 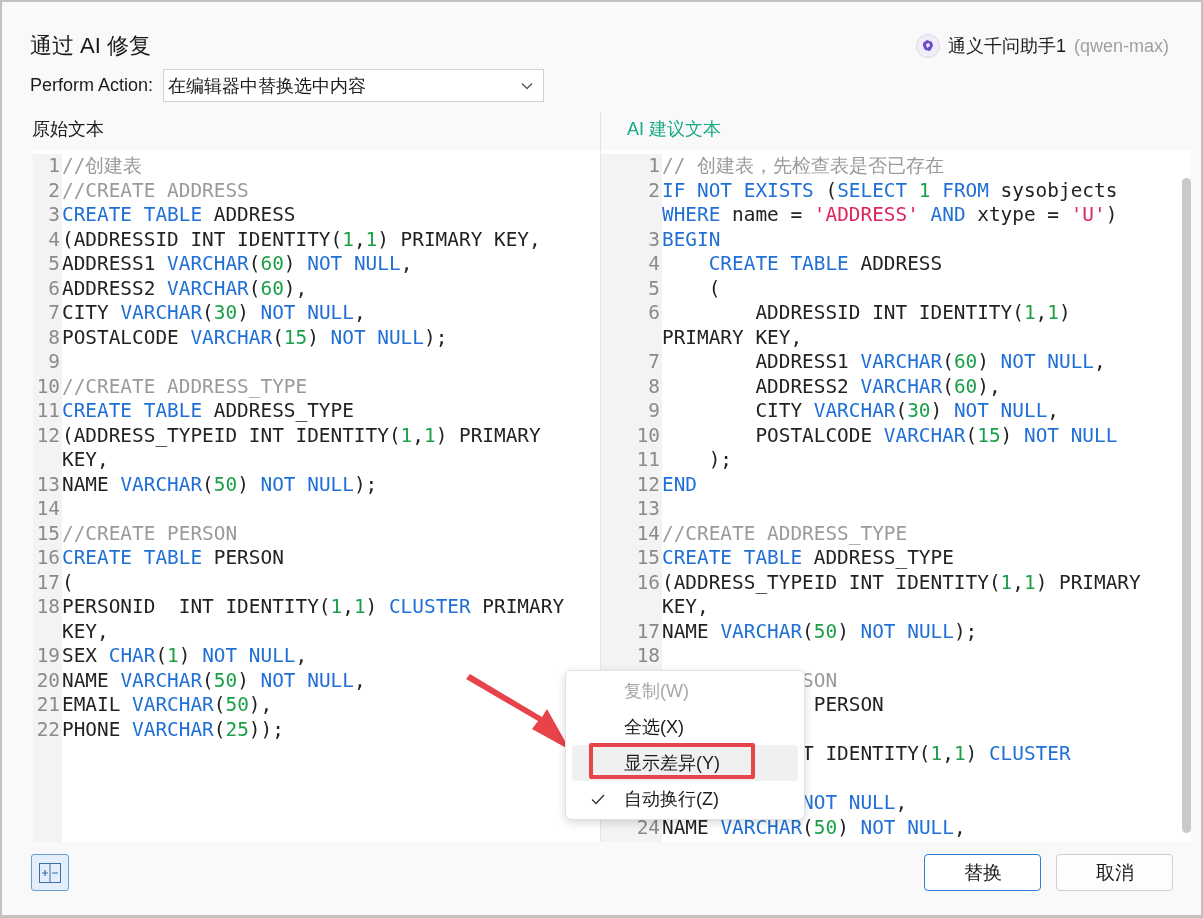 What do you see at coordinates (68, 129) in the screenshot?
I see `panel-label: 原始文本` at bounding box center [68, 129].